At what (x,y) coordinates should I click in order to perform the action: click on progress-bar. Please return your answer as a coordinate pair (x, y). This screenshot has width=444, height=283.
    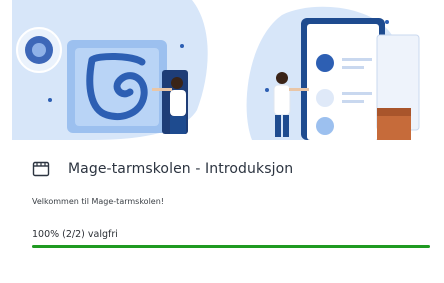
    Looking at the image, I should click on (231, 246).